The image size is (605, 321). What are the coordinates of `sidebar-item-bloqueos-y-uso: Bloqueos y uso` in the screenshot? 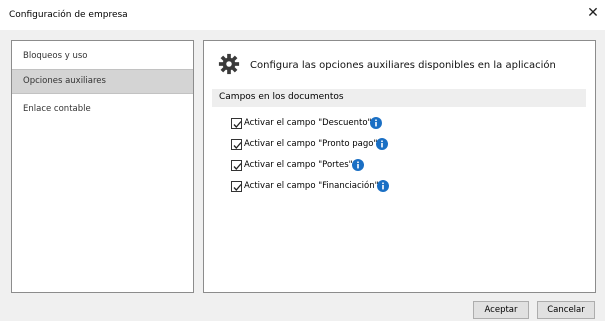 It's located at (102, 56).